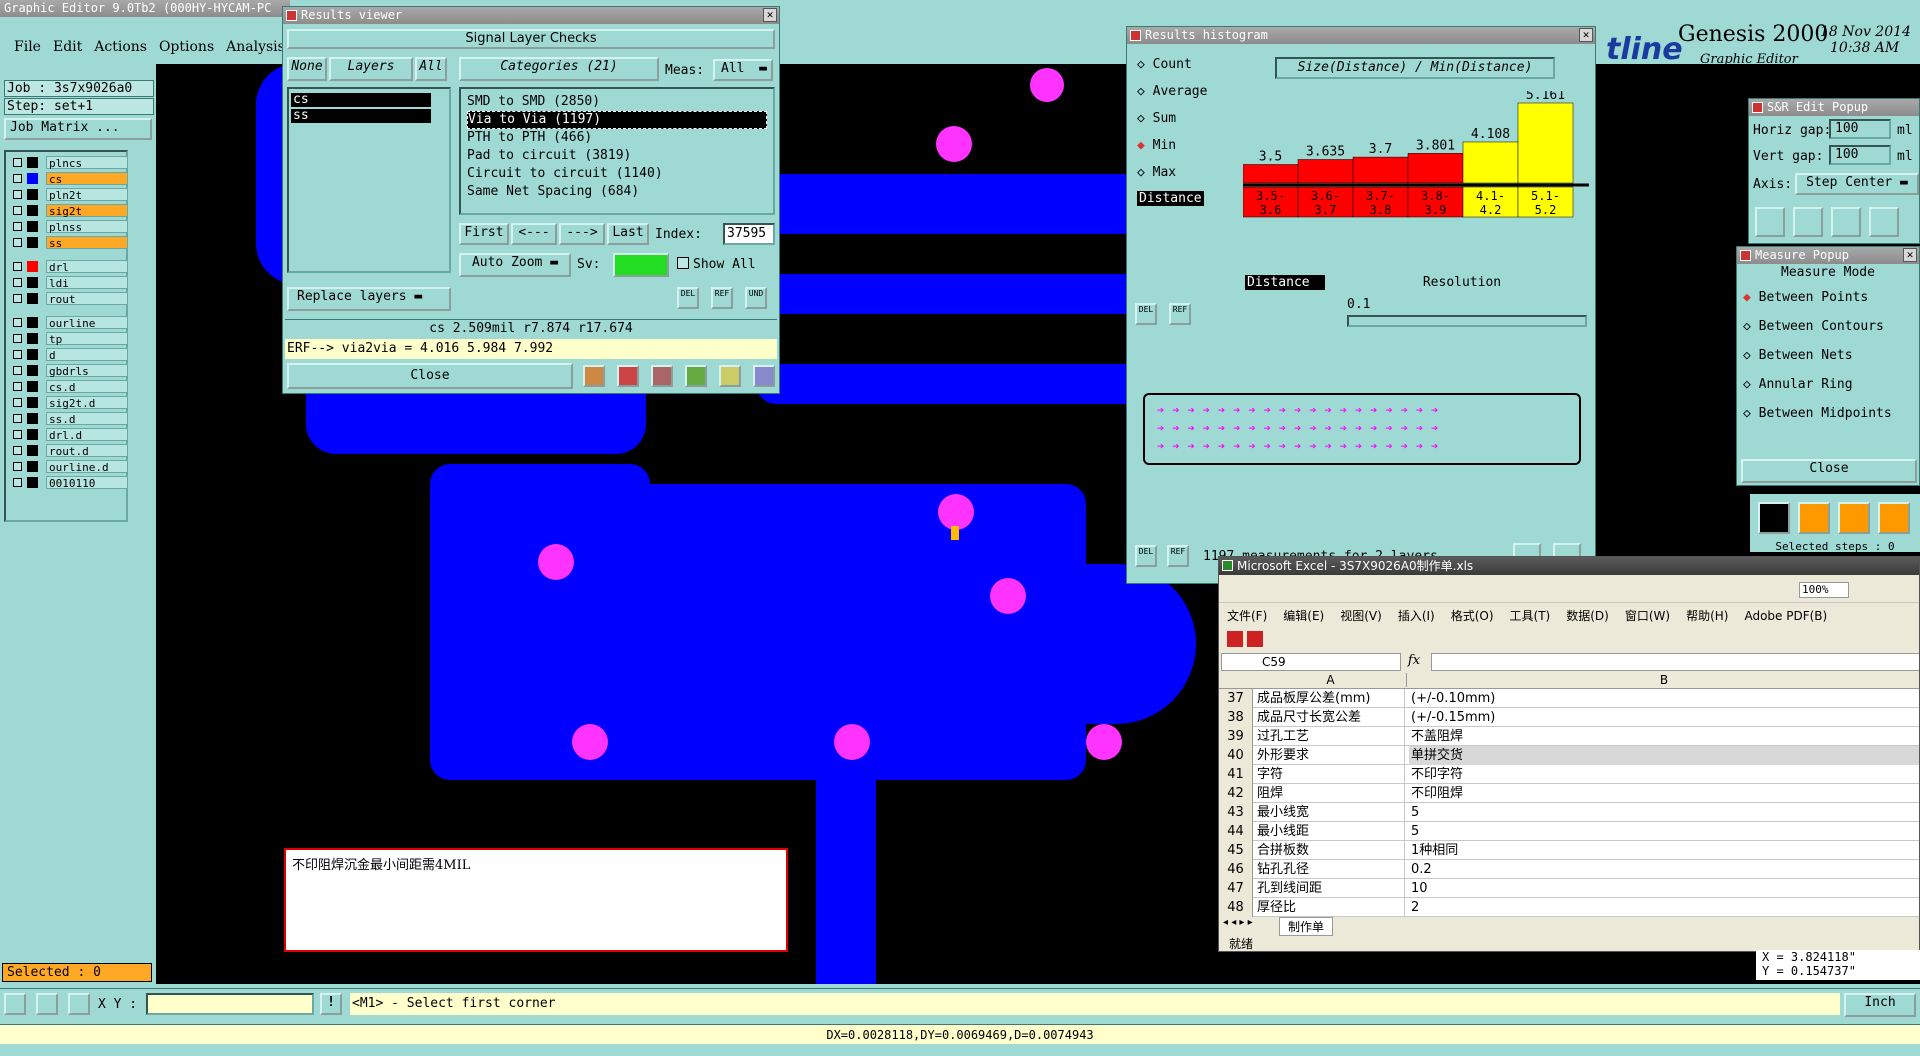 The width and height of the screenshot is (1920, 1056). What do you see at coordinates (1180, 314) in the screenshot?
I see `ref-icon: REF` at bounding box center [1180, 314].